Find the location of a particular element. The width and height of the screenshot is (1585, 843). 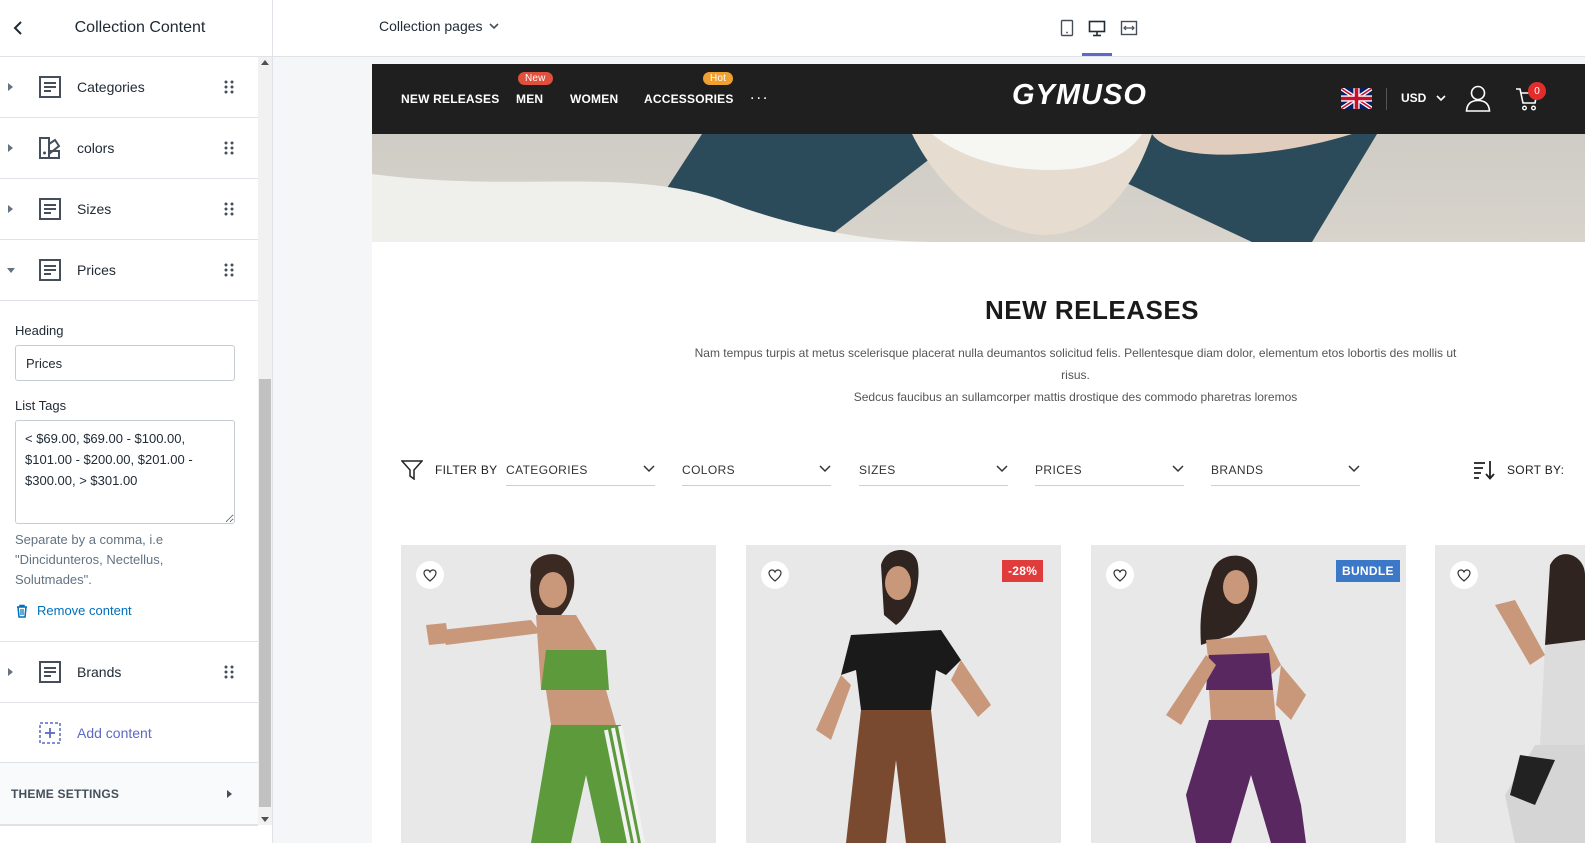

back-button is located at coordinates (18, 28).